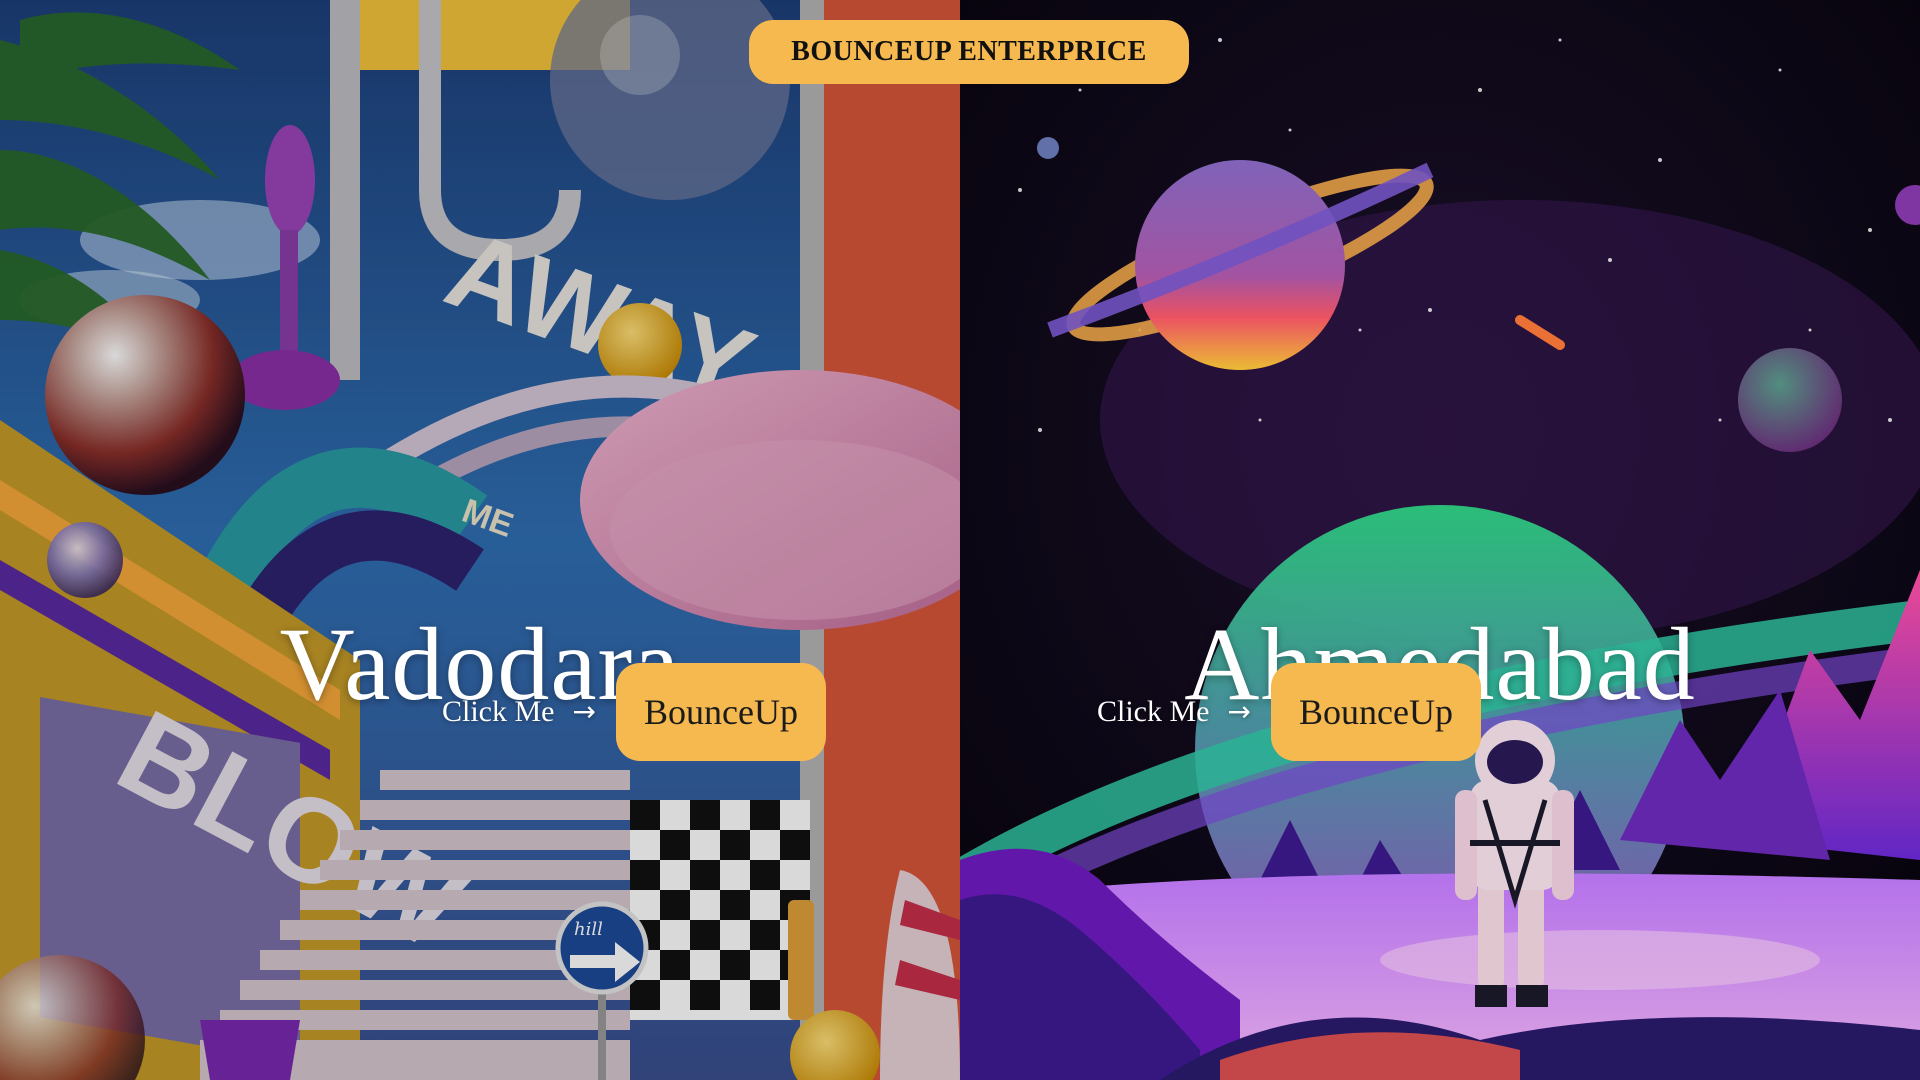 Image resolution: width=1920 pixels, height=1080 pixels. I want to click on ahmedabad-action-row: Click Me → BounceUp, so click(1289, 712).